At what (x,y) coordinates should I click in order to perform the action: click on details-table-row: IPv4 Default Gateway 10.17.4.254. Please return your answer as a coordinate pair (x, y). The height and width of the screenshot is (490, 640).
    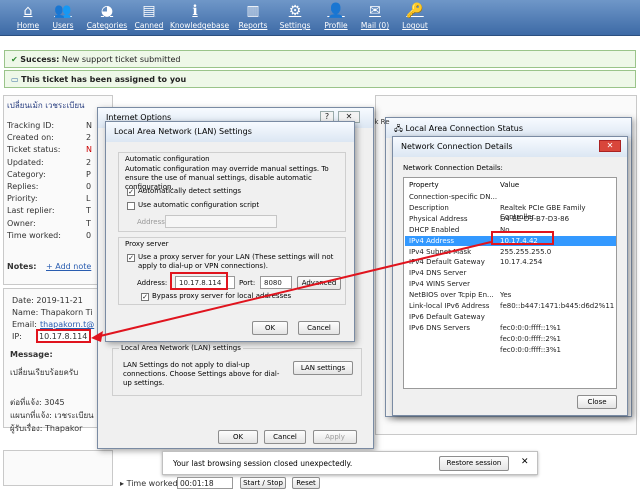
    Looking at the image, I should click on (510, 262).